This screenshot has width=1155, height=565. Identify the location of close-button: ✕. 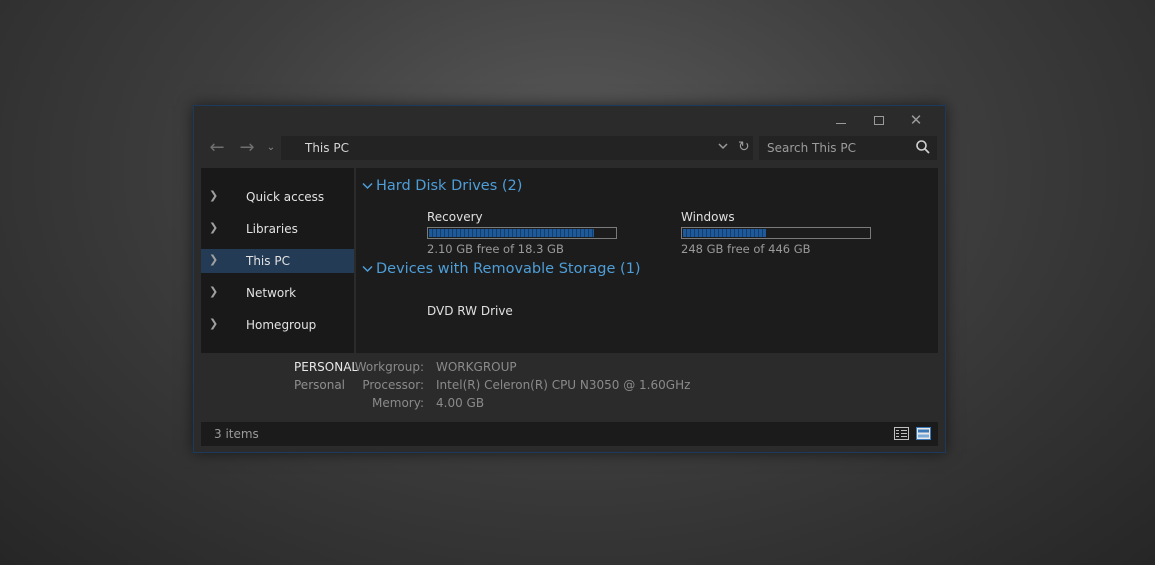
(916, 120).